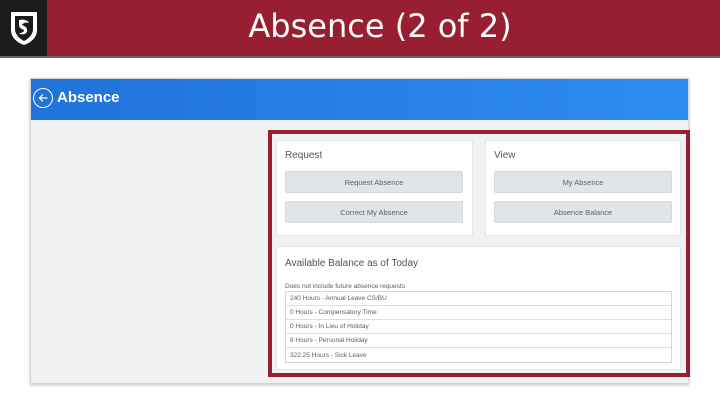 This screenshot has width=720, height=405. I want to click on back-button, so click(43, 98).